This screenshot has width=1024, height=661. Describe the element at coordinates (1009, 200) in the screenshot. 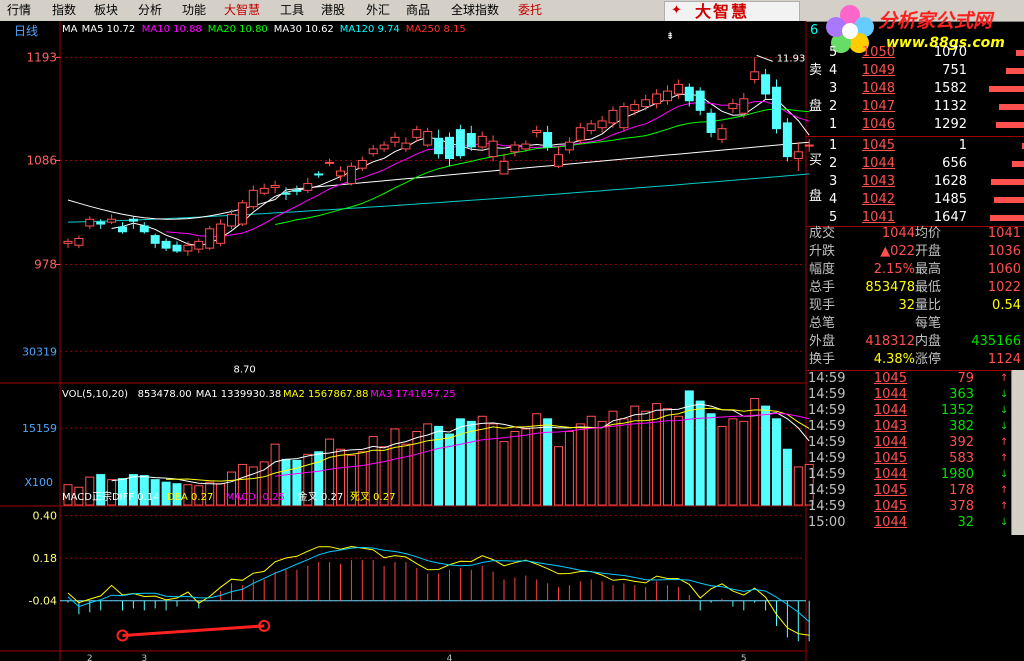

I see `buy-volume-bar` at that location.